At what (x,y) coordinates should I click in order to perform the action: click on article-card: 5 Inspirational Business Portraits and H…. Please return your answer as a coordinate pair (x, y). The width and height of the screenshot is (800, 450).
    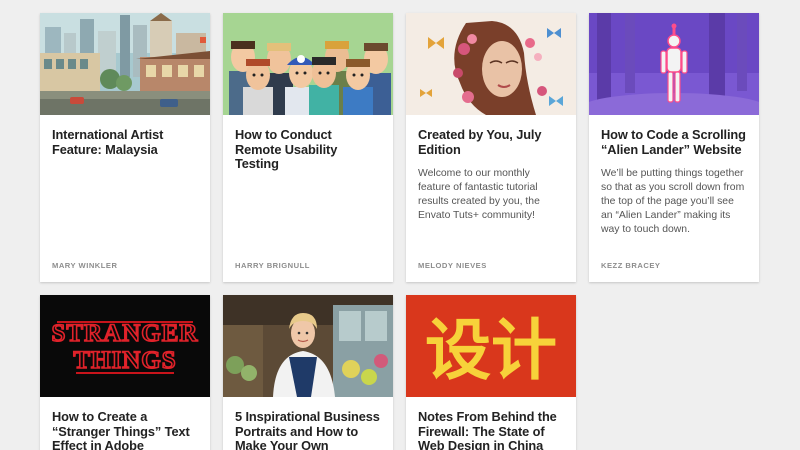
    Looking at the image, I should click on (308, 372).